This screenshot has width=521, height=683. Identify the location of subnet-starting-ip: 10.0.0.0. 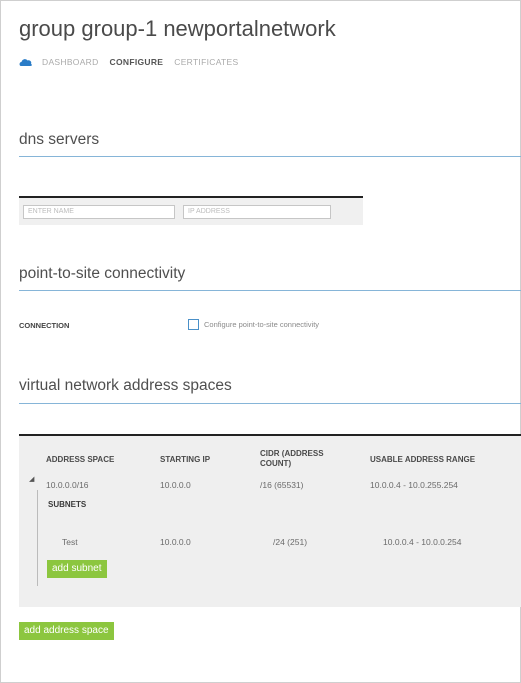
(175, 542).